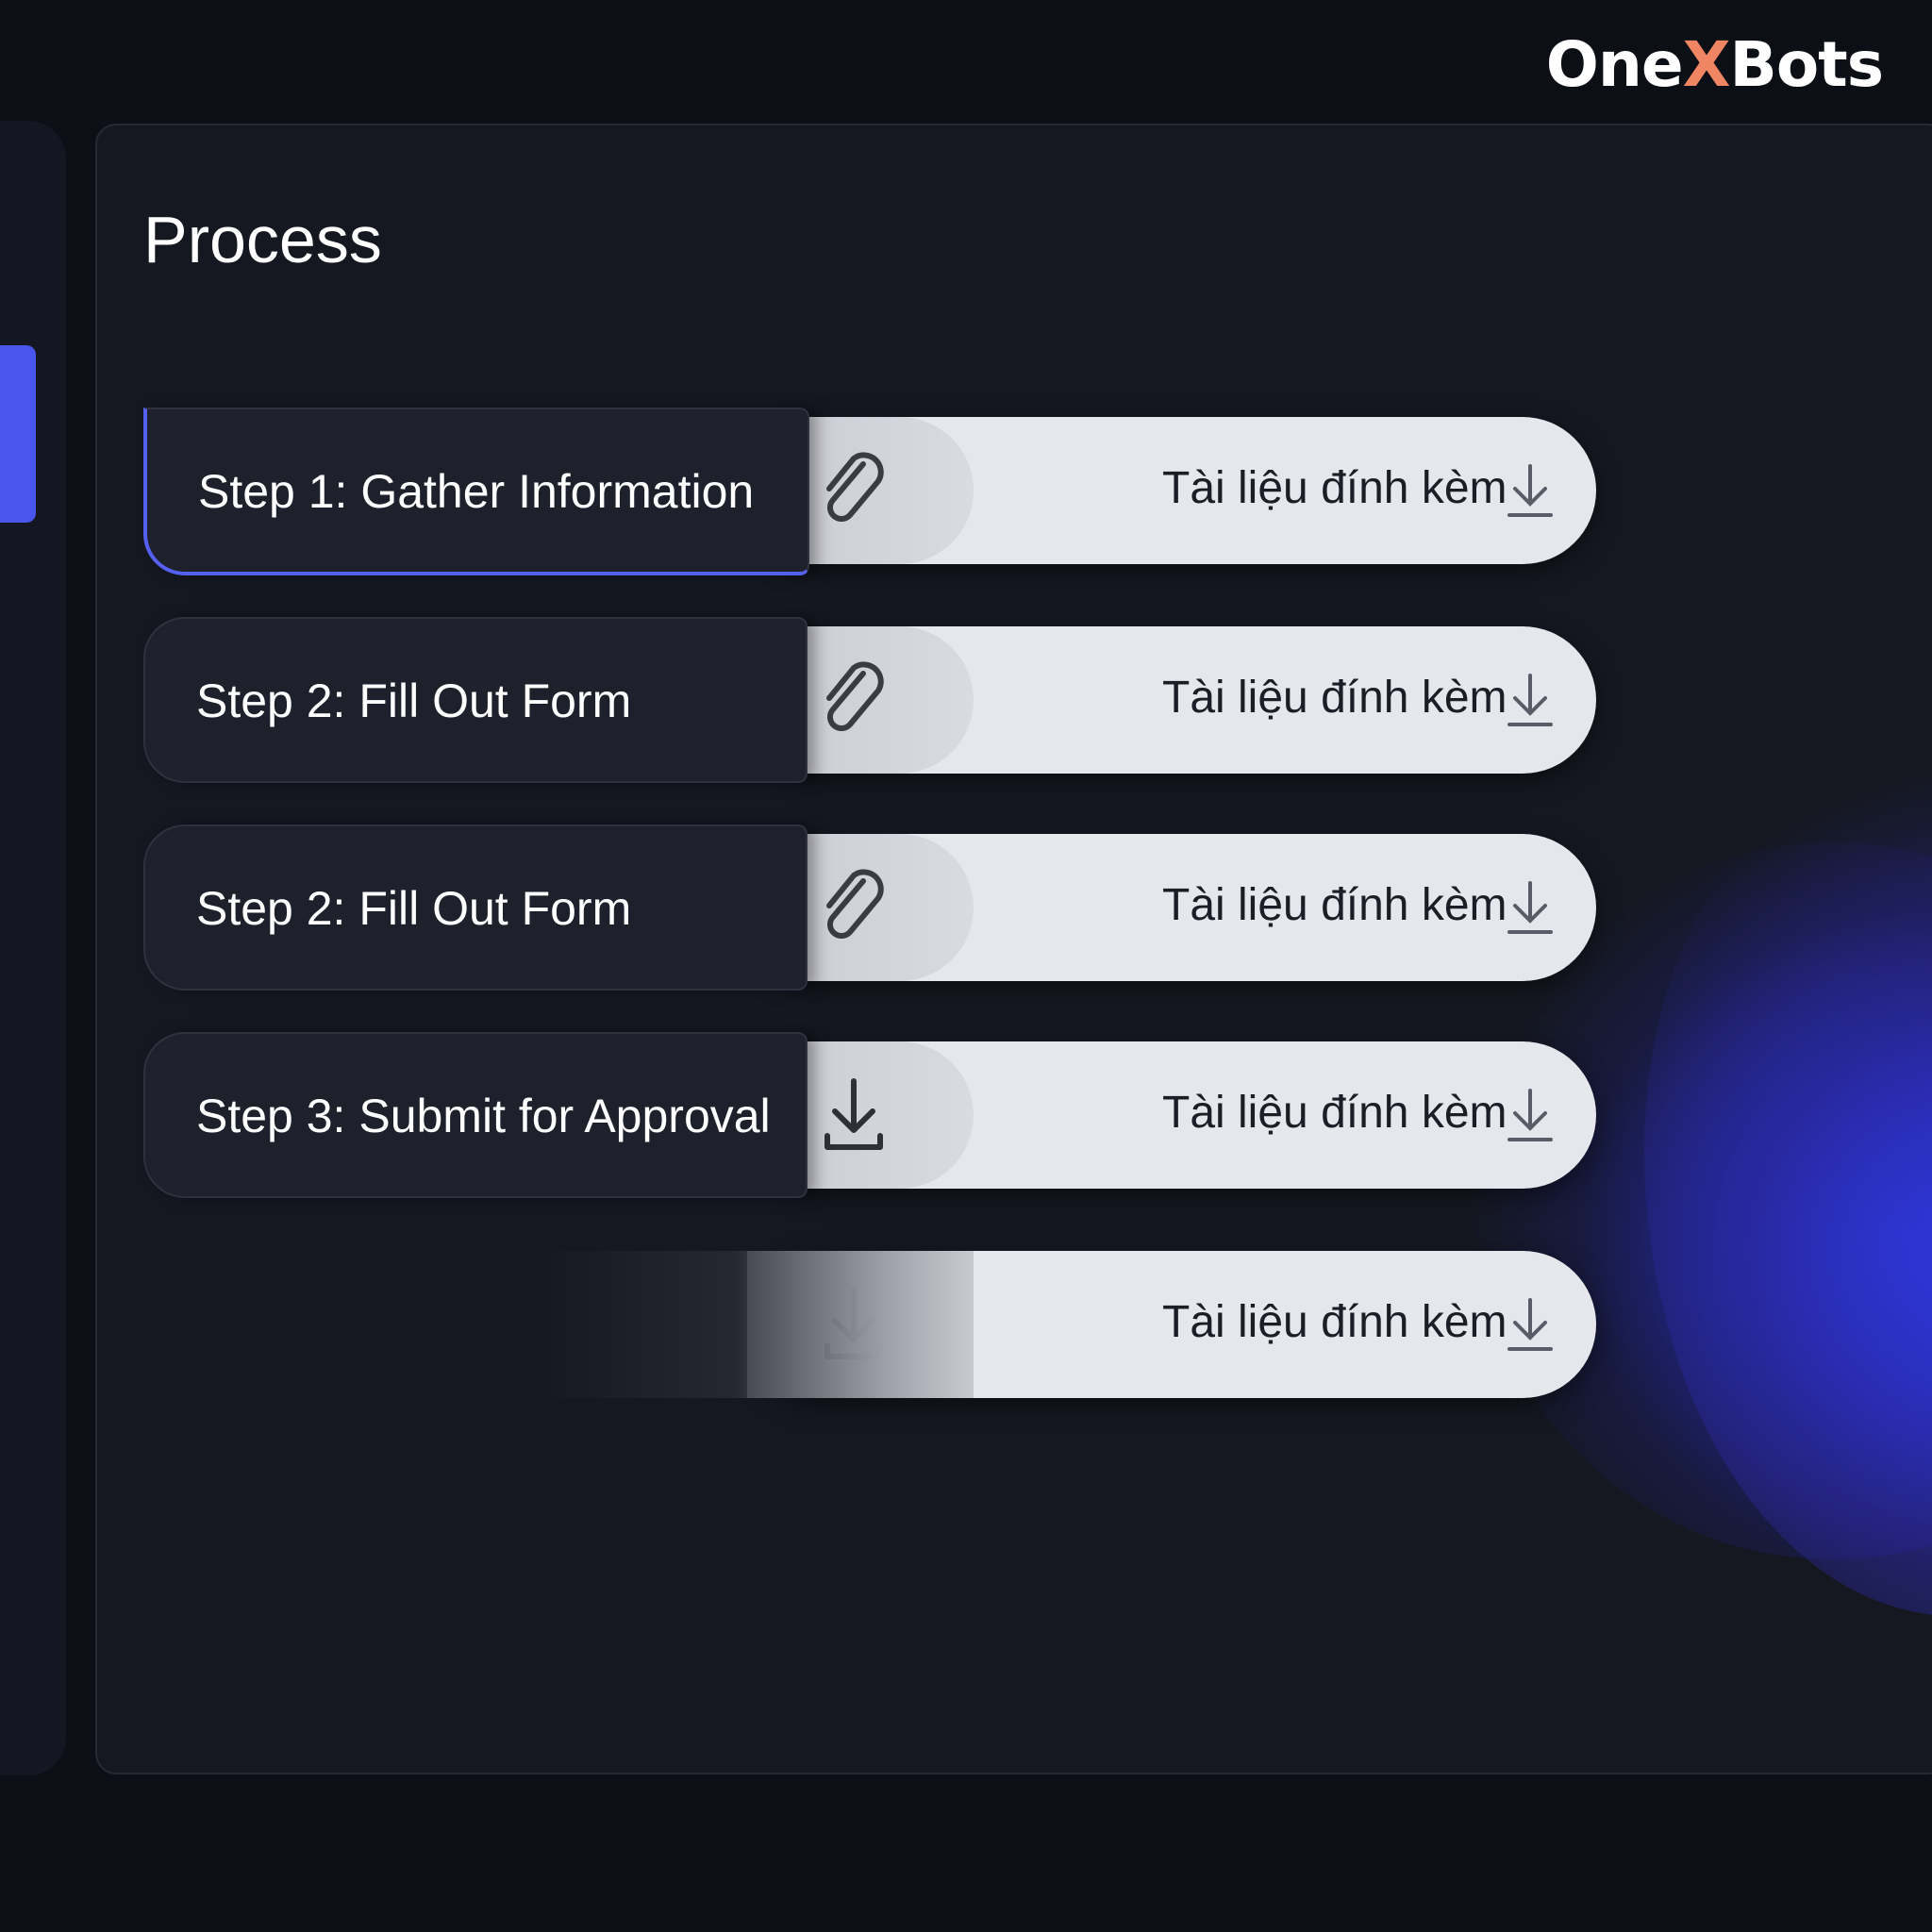 The height and width of the screenshot is (1932, 1932). I want to click on step-label: Step 1: Gather Information, so click(477, 491).